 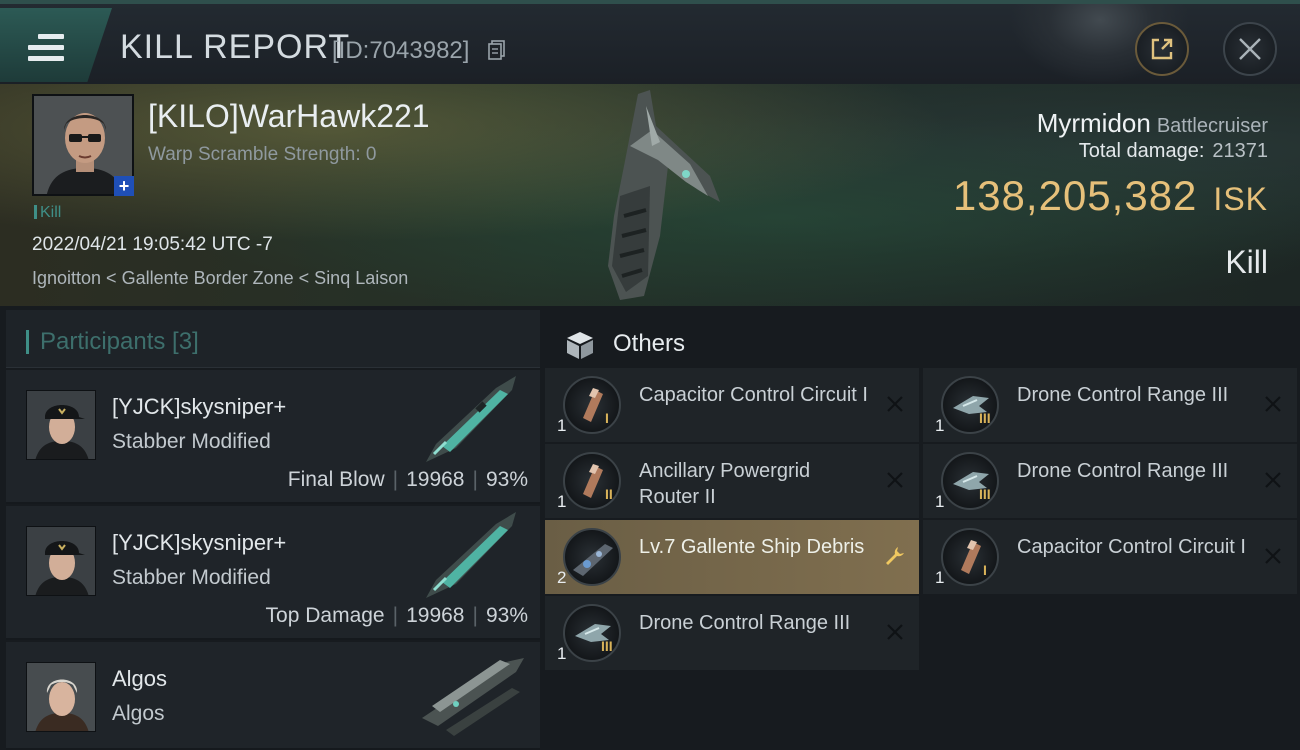 What do you see at coordinates (1212, 126) in the screenshot?
I see `ship-class: Battlecruiser` at bounding box center [1212, 126].